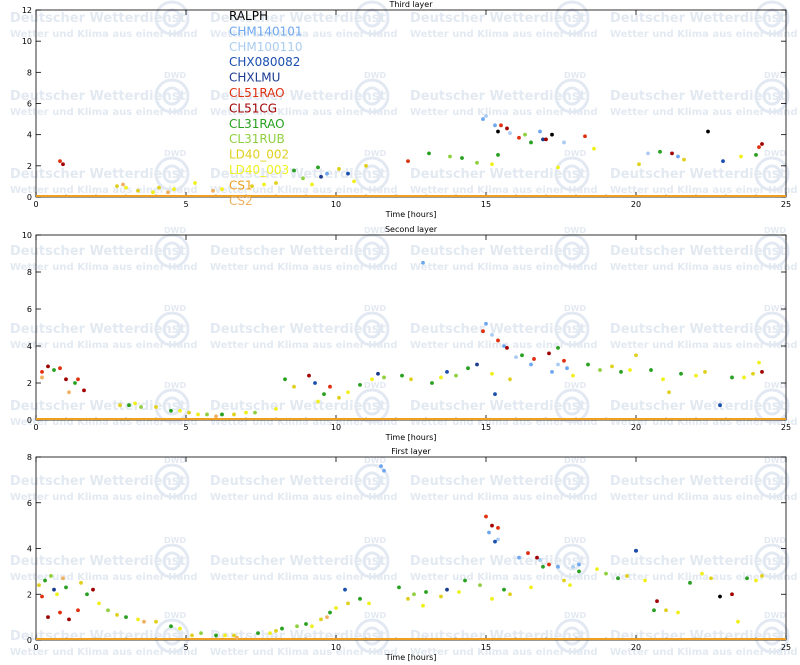  I want to click on x-tick-label: 15, so click(486, 647).